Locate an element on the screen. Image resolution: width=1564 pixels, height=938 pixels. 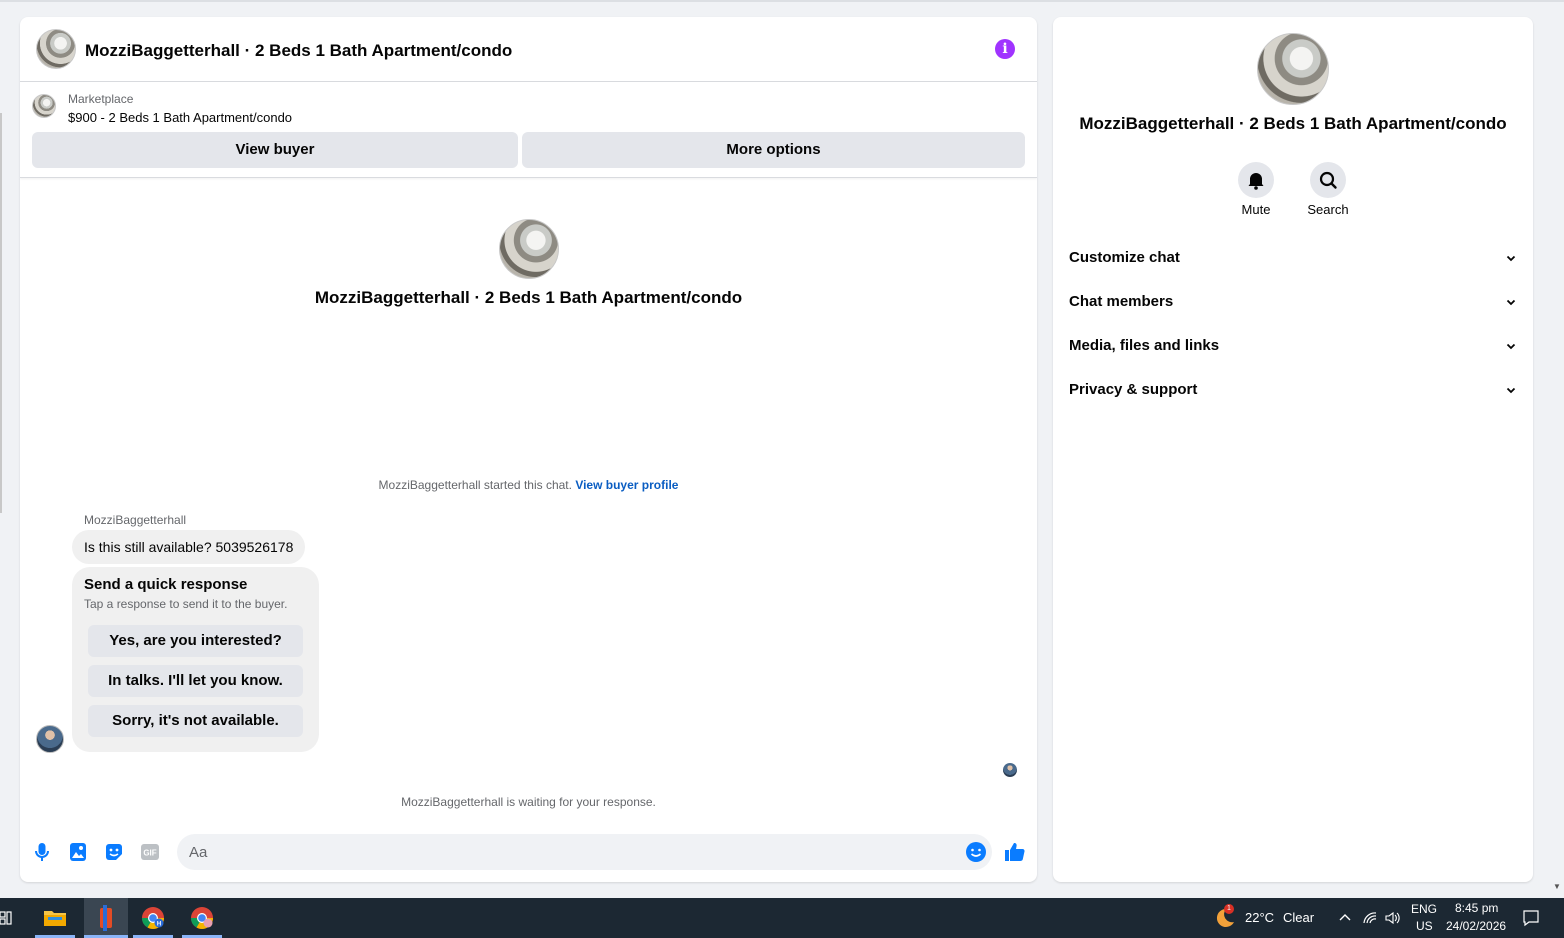
chrome-icon is located at coordinates (202, 918).